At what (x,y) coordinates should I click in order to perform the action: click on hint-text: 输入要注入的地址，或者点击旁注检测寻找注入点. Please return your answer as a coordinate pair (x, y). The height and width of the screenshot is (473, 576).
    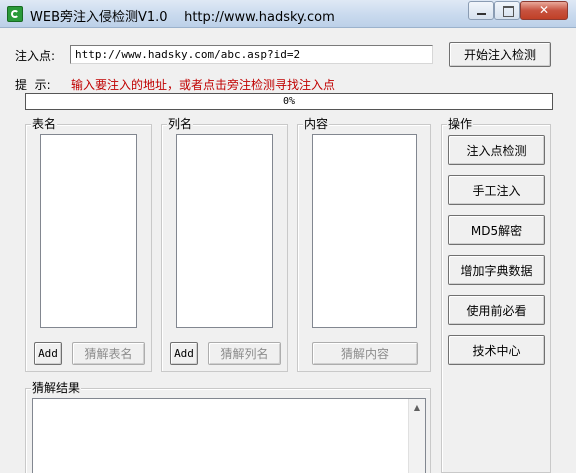
    Looking at the image, I should click on (203, 85).